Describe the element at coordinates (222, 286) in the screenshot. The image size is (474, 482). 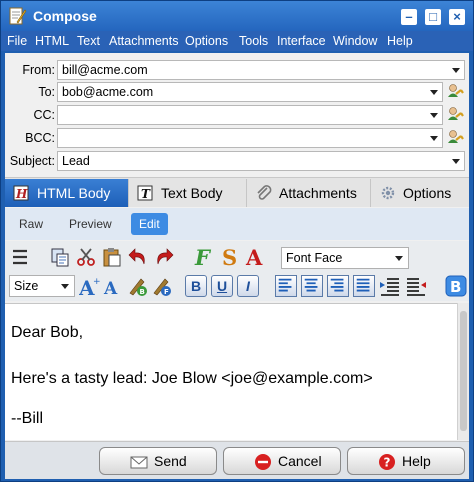
I see `underline-button: U` at that location.